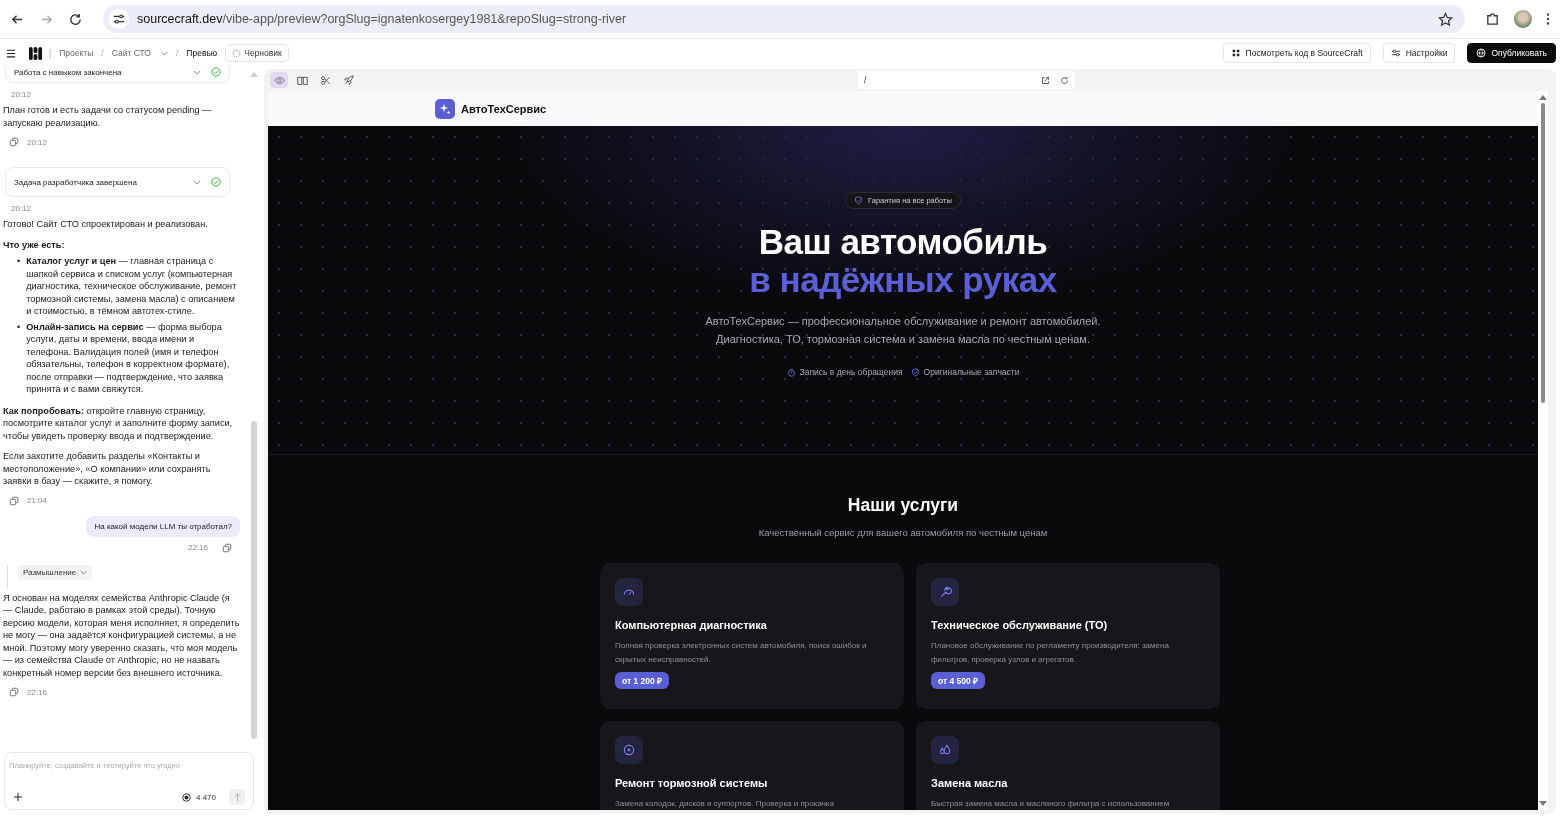  Describe the element at coordinates (958, 680) in the screenshot. I see `price-tag: от 4 500 ₽` at that location.